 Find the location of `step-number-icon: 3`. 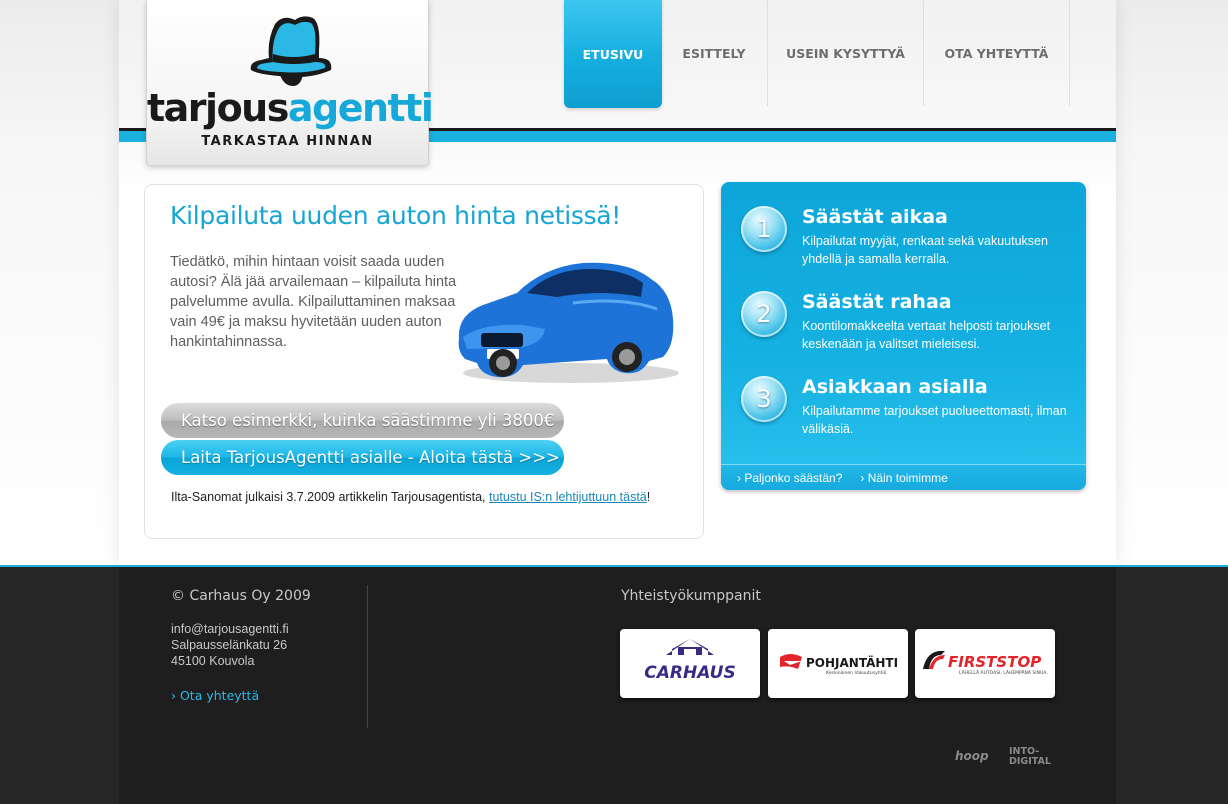

step-number-icon: 3 is located at coordinates (764, 399).